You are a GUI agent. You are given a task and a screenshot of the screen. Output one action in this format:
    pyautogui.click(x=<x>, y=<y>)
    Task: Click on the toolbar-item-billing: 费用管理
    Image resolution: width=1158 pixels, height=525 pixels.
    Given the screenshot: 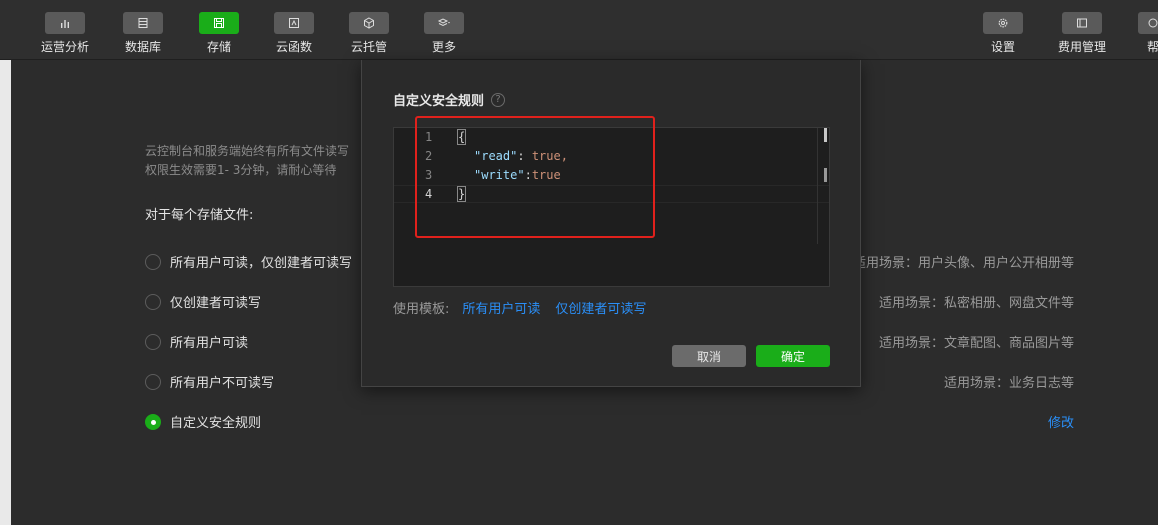 What is the action you would take?
    pyautogui.click(x=1082, y=33)
    